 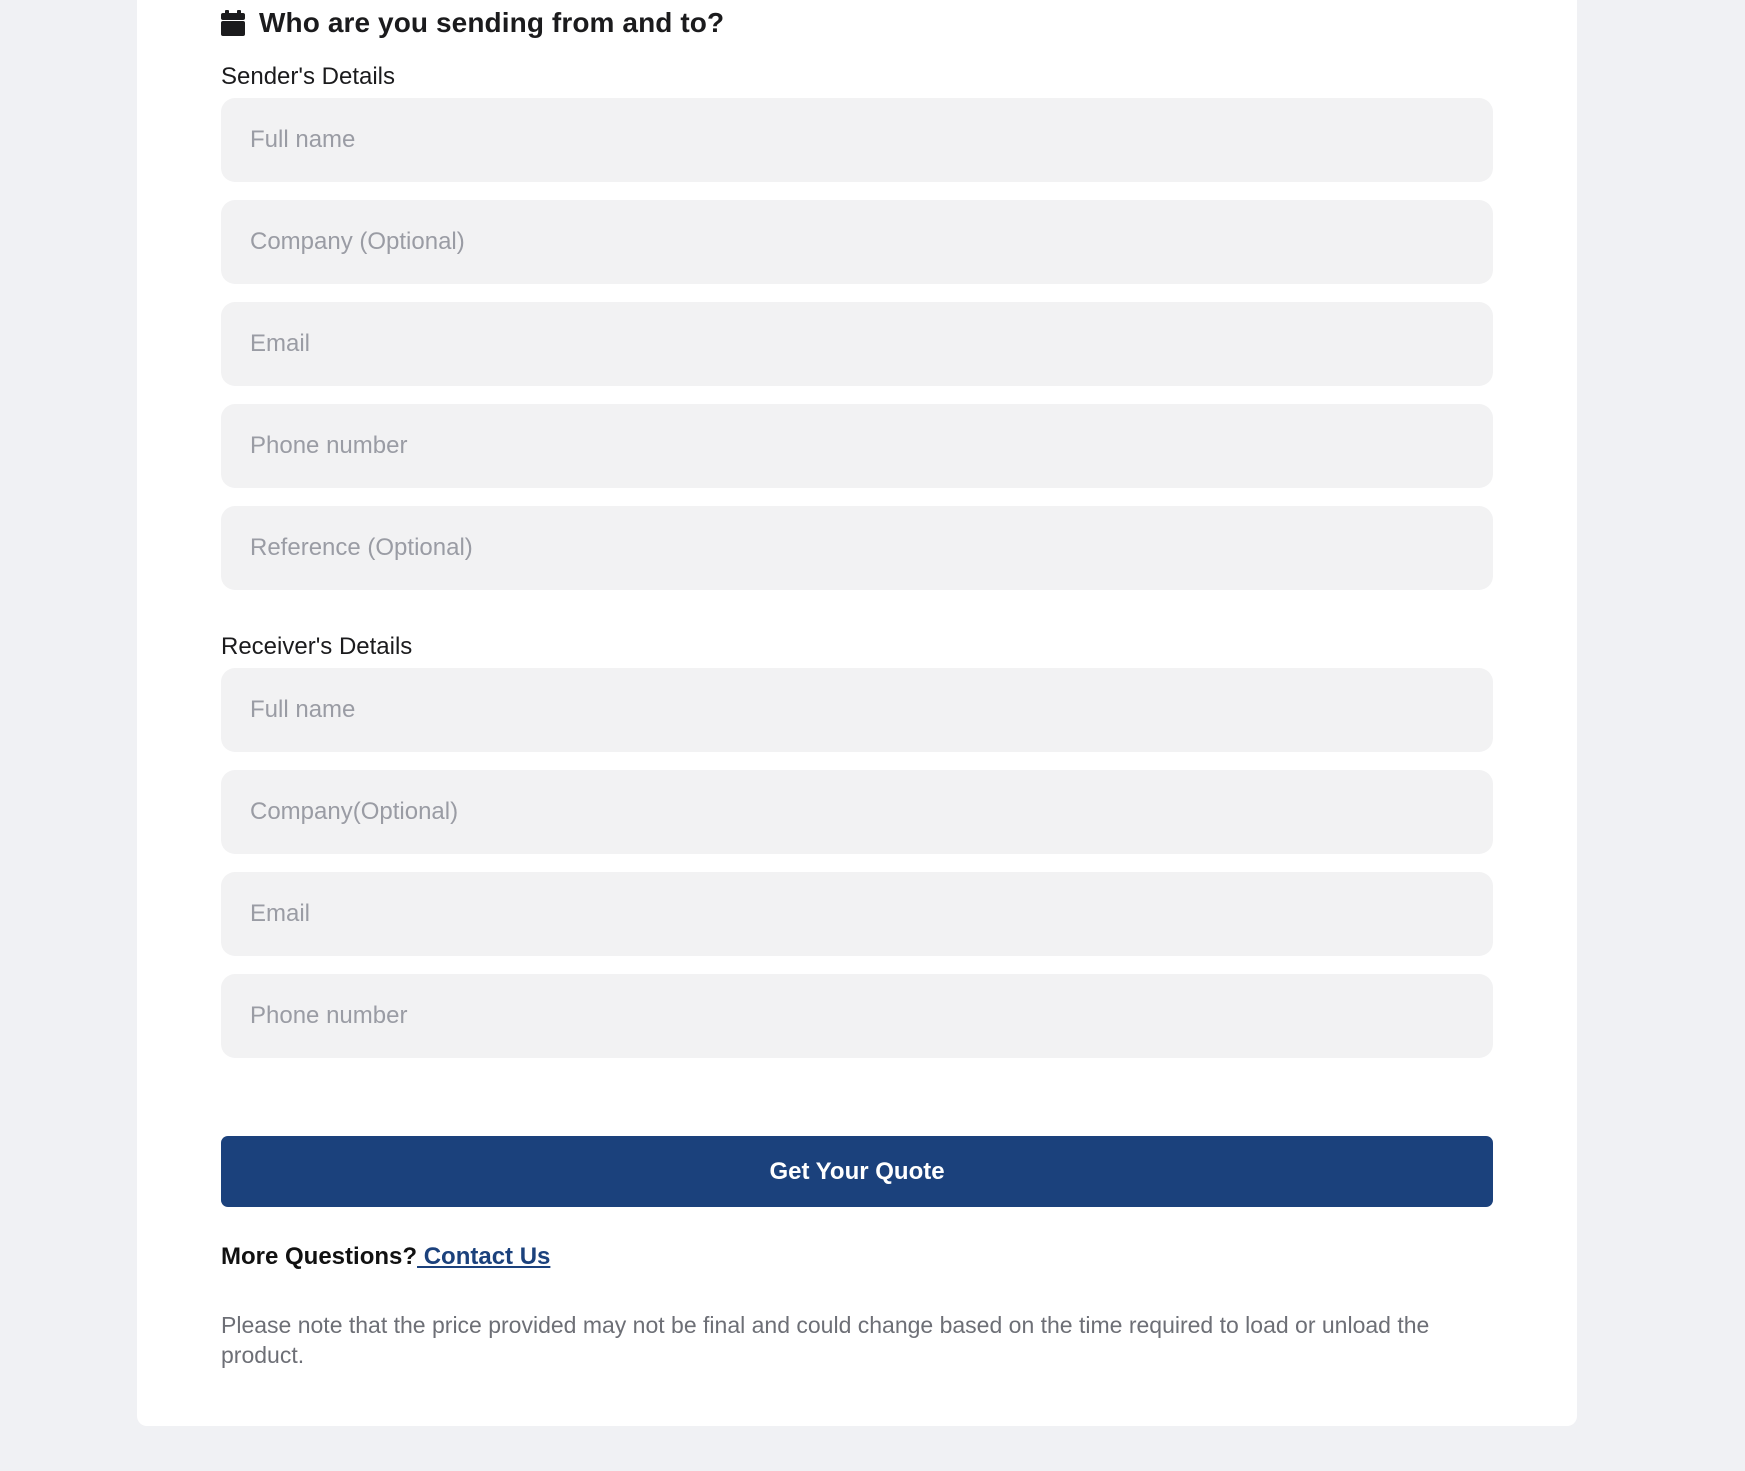 I want to click on receiver-email-input, so click(x=857, y=914).